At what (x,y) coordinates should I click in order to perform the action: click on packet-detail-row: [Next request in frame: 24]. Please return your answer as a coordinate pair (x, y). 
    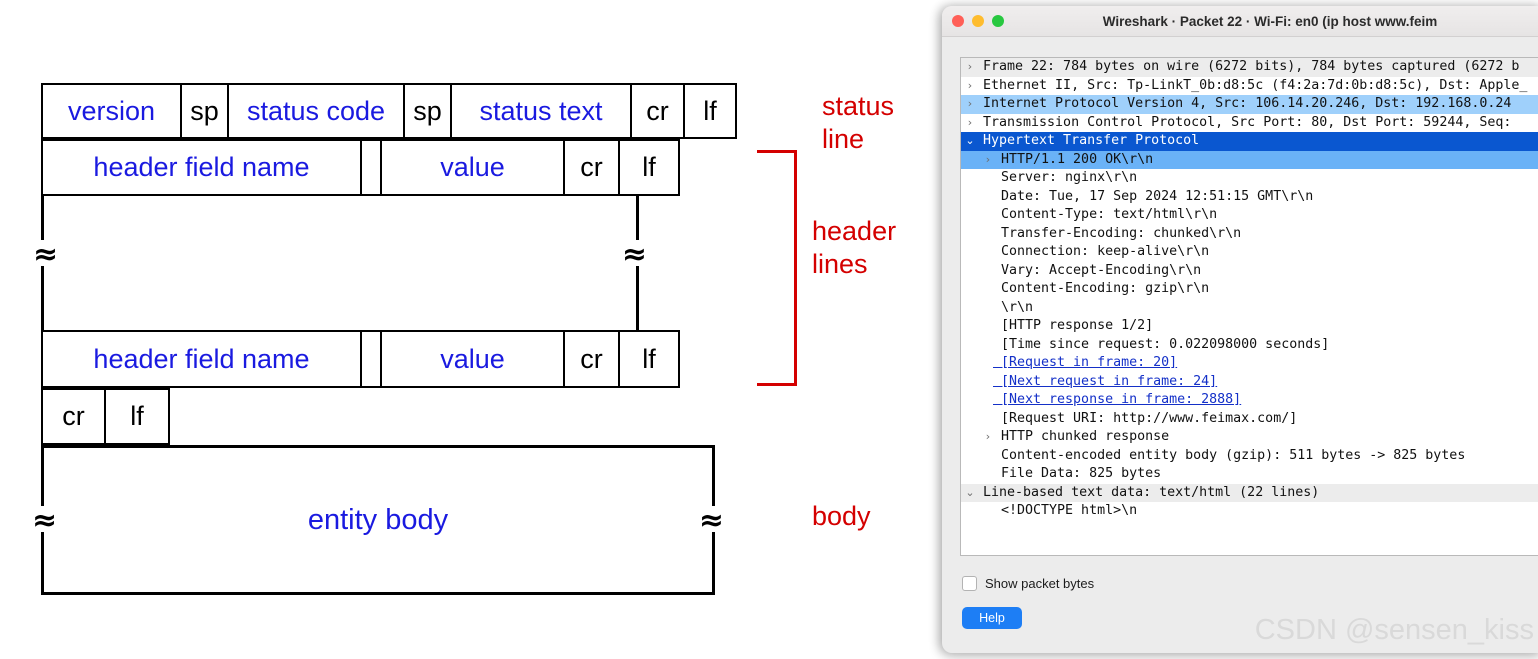
    Looking at the image, I should click on (1249, 382).